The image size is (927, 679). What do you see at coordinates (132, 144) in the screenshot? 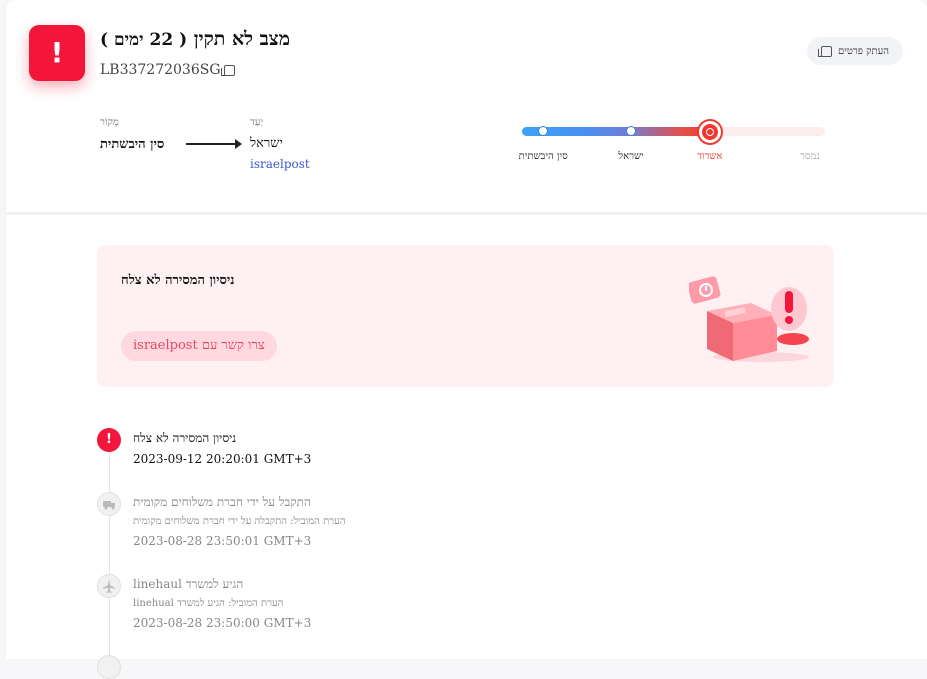
I see `origin-value: סין היבשתית` at bounding box center [132, 144].